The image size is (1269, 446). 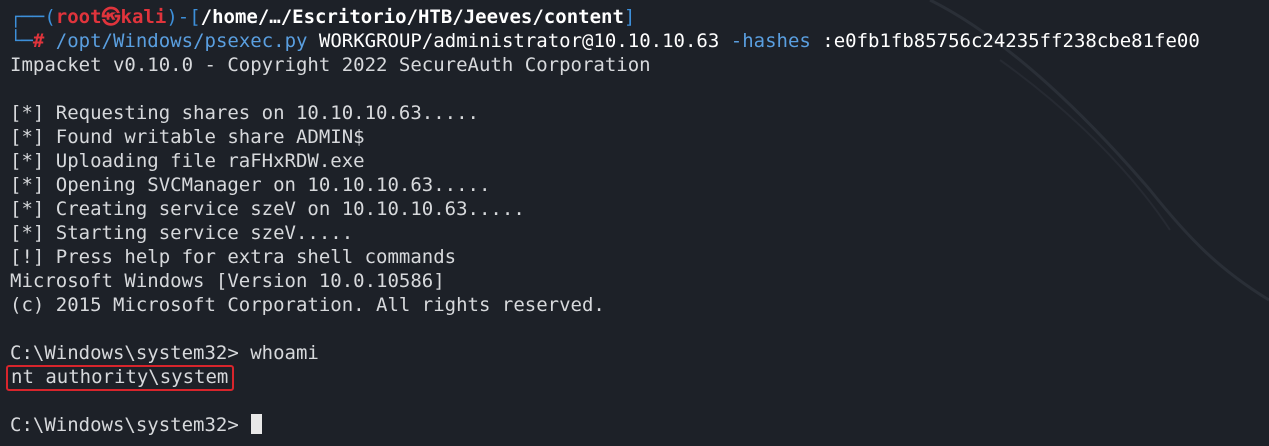 I want to click on command-target: WORKGROUP/administrator@10.10.10.63, so click(x=519, y=41).